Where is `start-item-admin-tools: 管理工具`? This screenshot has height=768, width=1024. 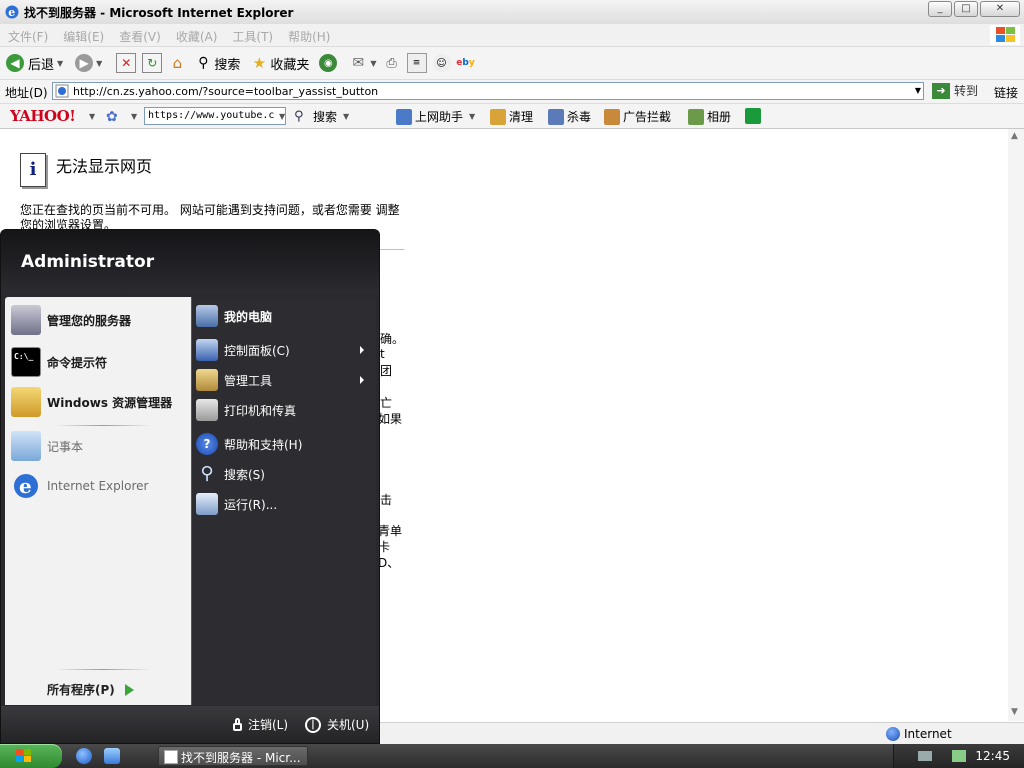 start-item-admin-tools: 管理工具 is located at coordinates (284, 380).